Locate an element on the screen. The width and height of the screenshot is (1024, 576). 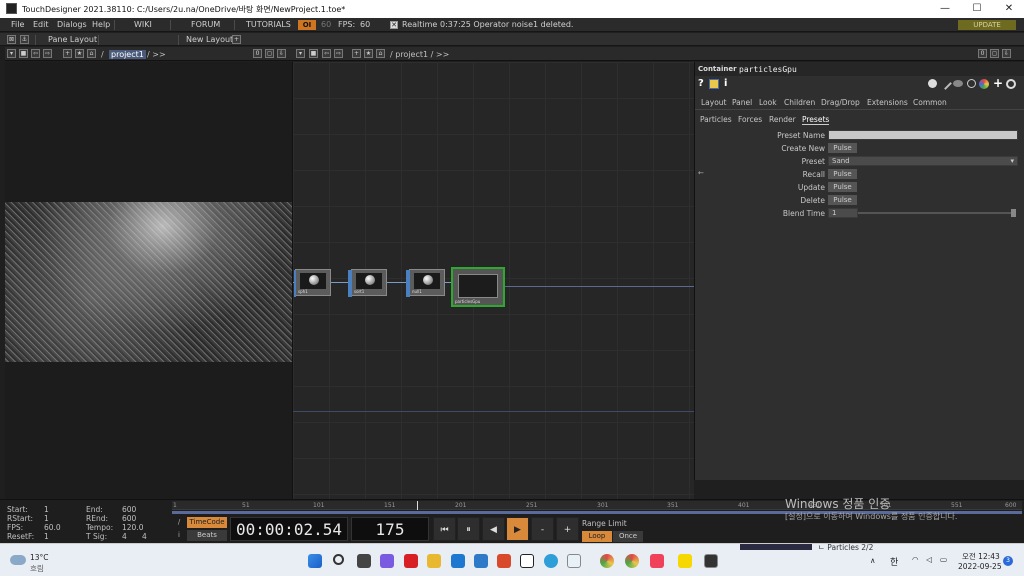
weather-temp: 13°C is located at coordinates (39, 557).